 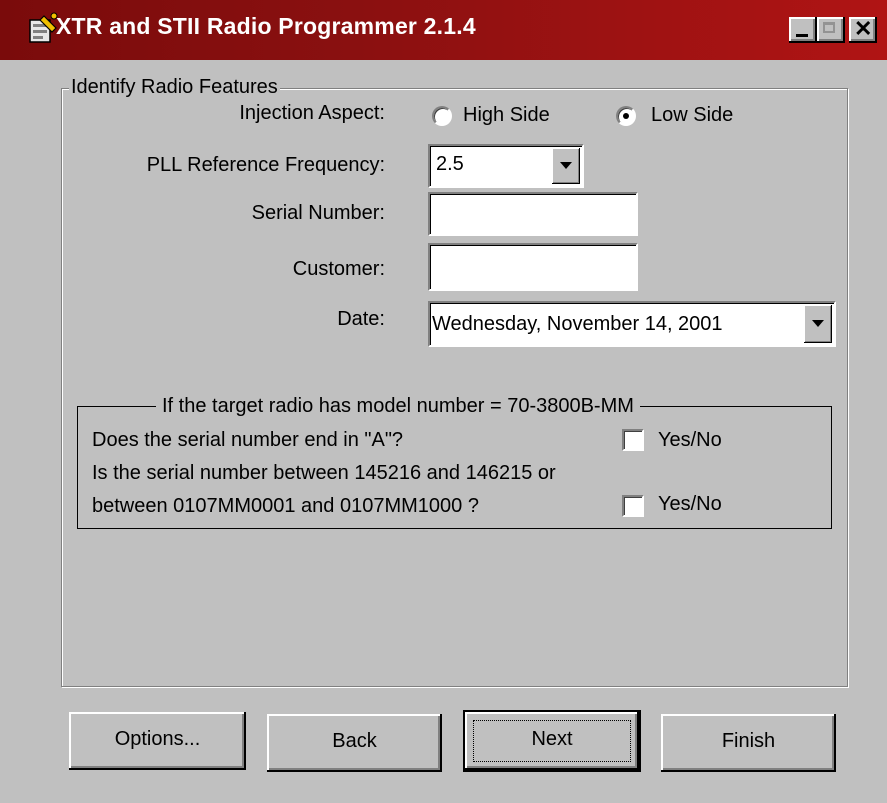 What do you see at coordinates (506, 166) in the screenshot?
I see `pll-frequency-select: 2.5` at bounding box center [506, 166].